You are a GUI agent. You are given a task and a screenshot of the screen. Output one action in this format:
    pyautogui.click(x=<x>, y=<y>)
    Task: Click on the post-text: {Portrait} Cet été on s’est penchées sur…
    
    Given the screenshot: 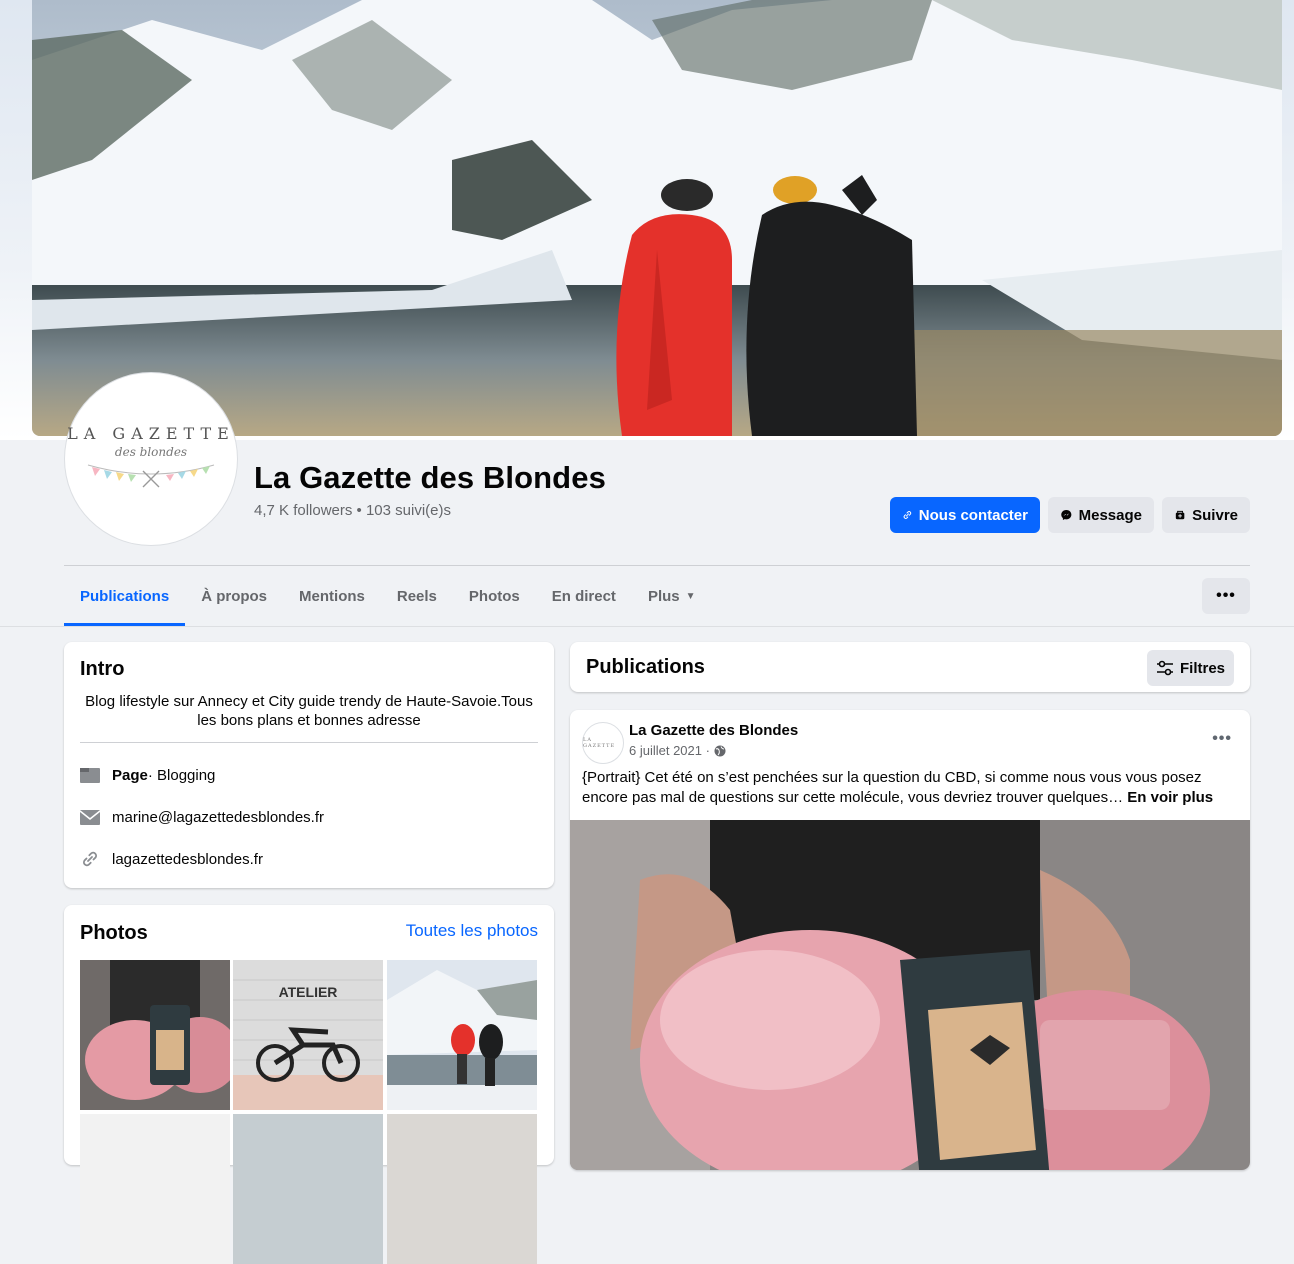 What is the action you would take?
    pyautogui.click(x=912, y=788)
    